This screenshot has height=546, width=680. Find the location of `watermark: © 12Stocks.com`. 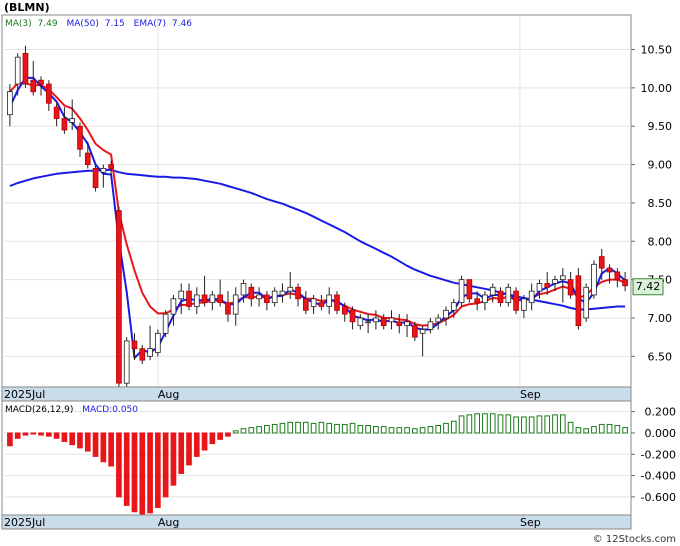

watermark: © 12Stocks.com is located at coordinates (634, 539).